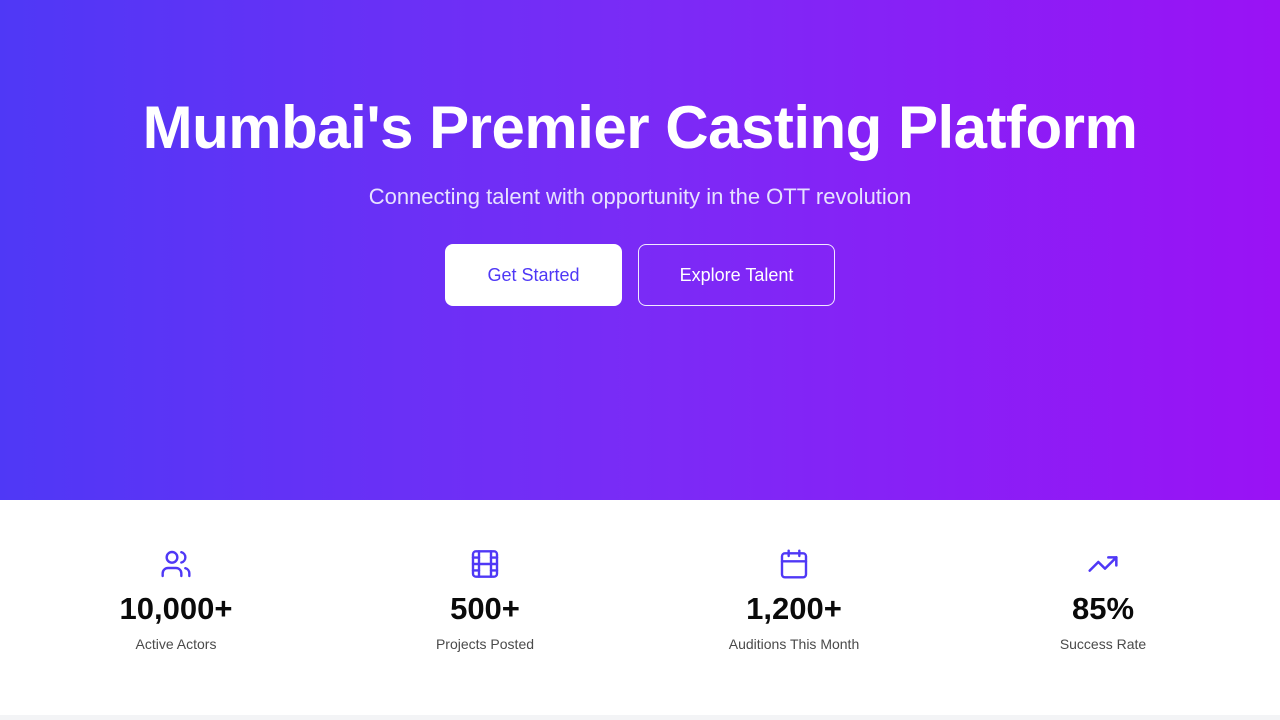 Image resolution: width=1280 pixels, height=720 pixels. I want to click on explore-talent-button: Explore Talent, so click(736, 275).